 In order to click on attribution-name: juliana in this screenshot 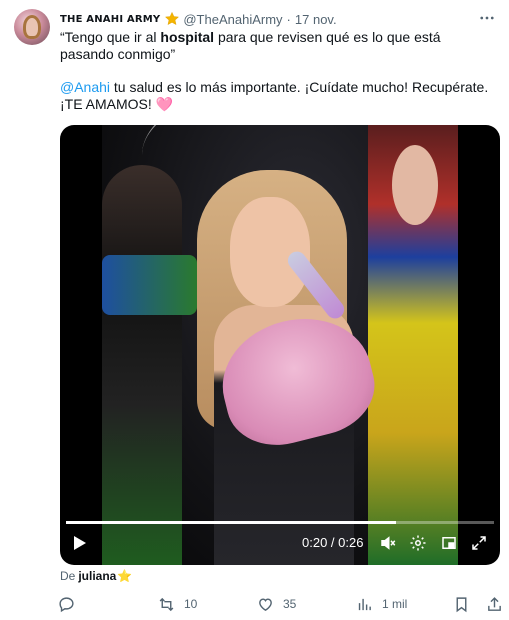, I will do `click(97, 576)`.